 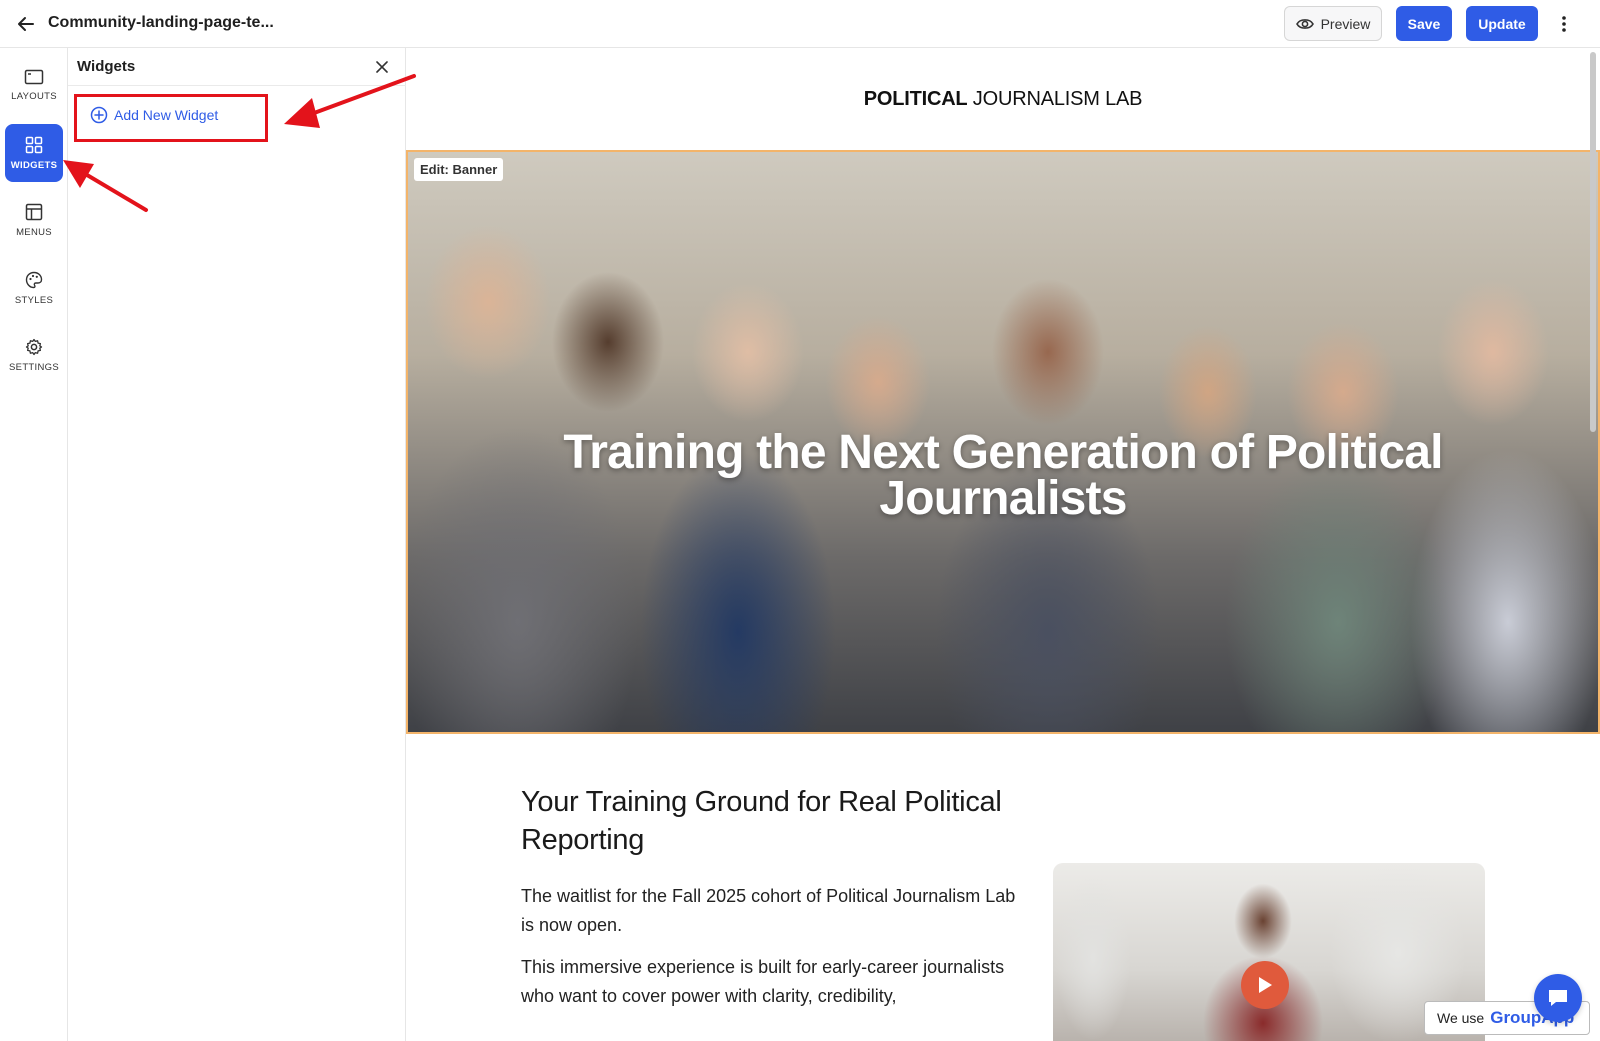 I want to click on palette-icon, so click(x=34, y=279).